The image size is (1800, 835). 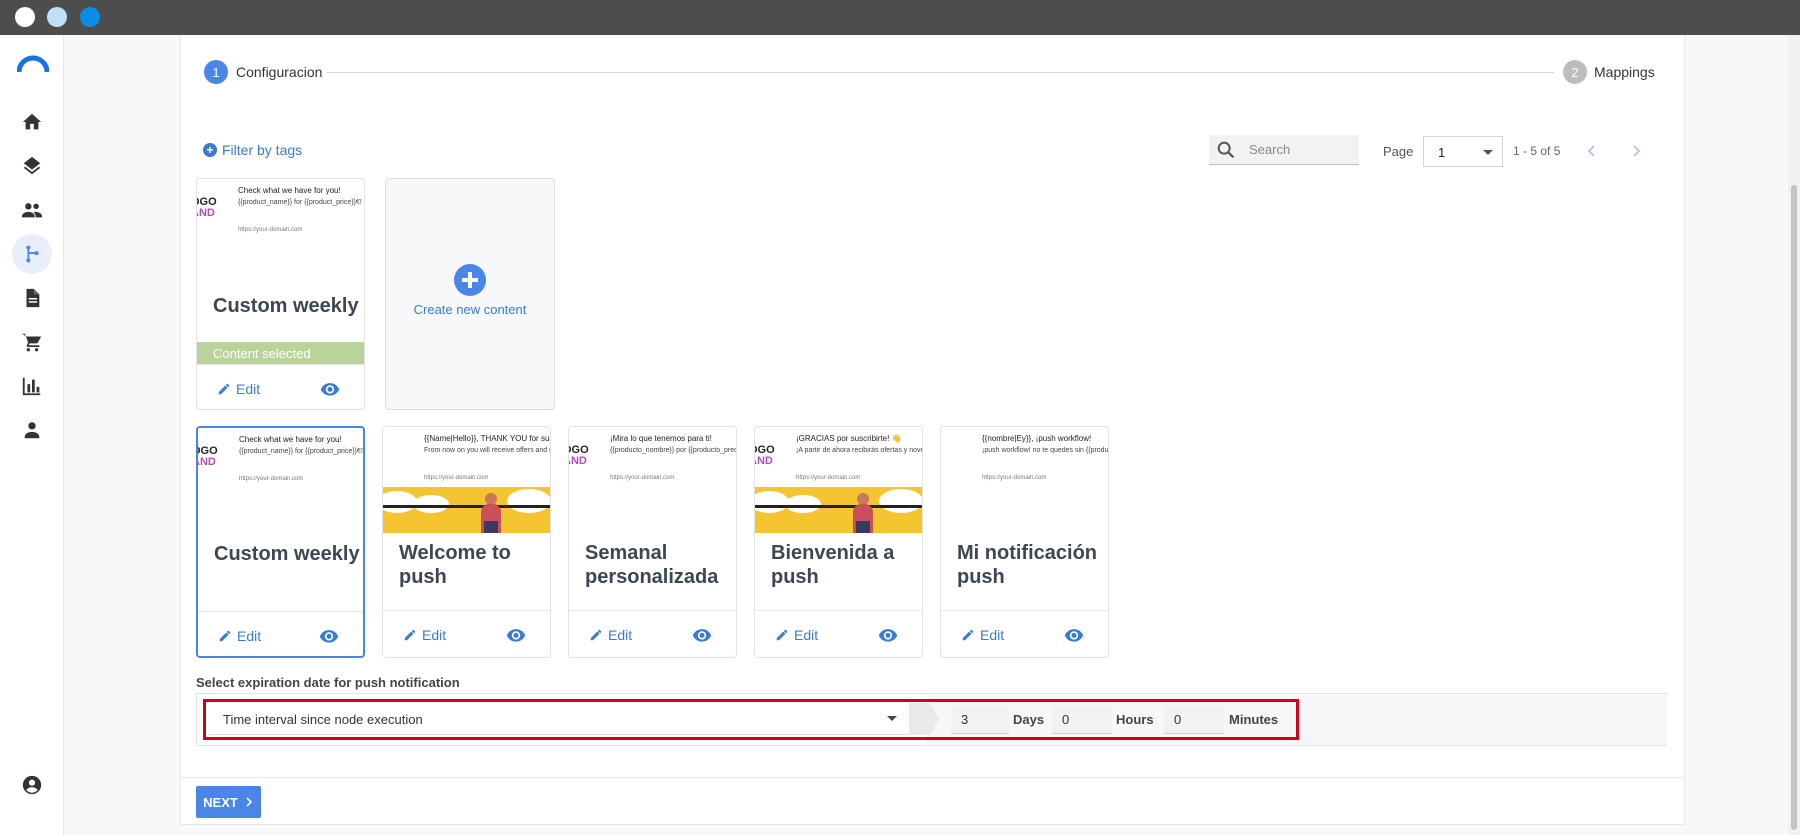 What do you see at coordinates (1037, 438) in the screenshot?
I see `preview-title: {{nombre|Ey}}, ¡push workflow!` at bounding box center [1037, 438].